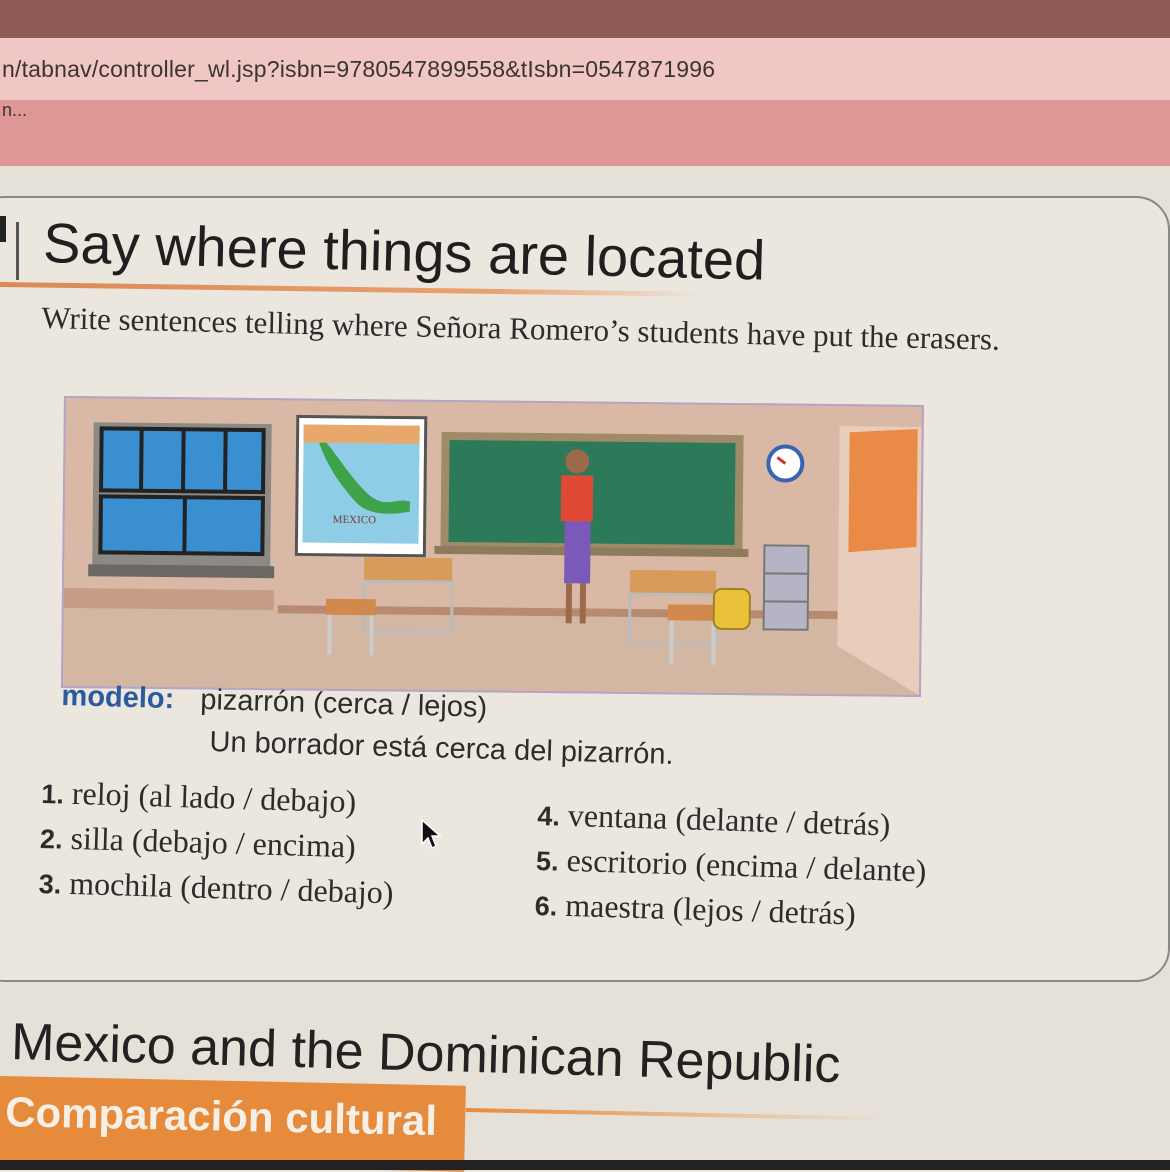  Describe the element at coordinates (585, 19) in the screenshot. I see `browser-top-frame` at that location.